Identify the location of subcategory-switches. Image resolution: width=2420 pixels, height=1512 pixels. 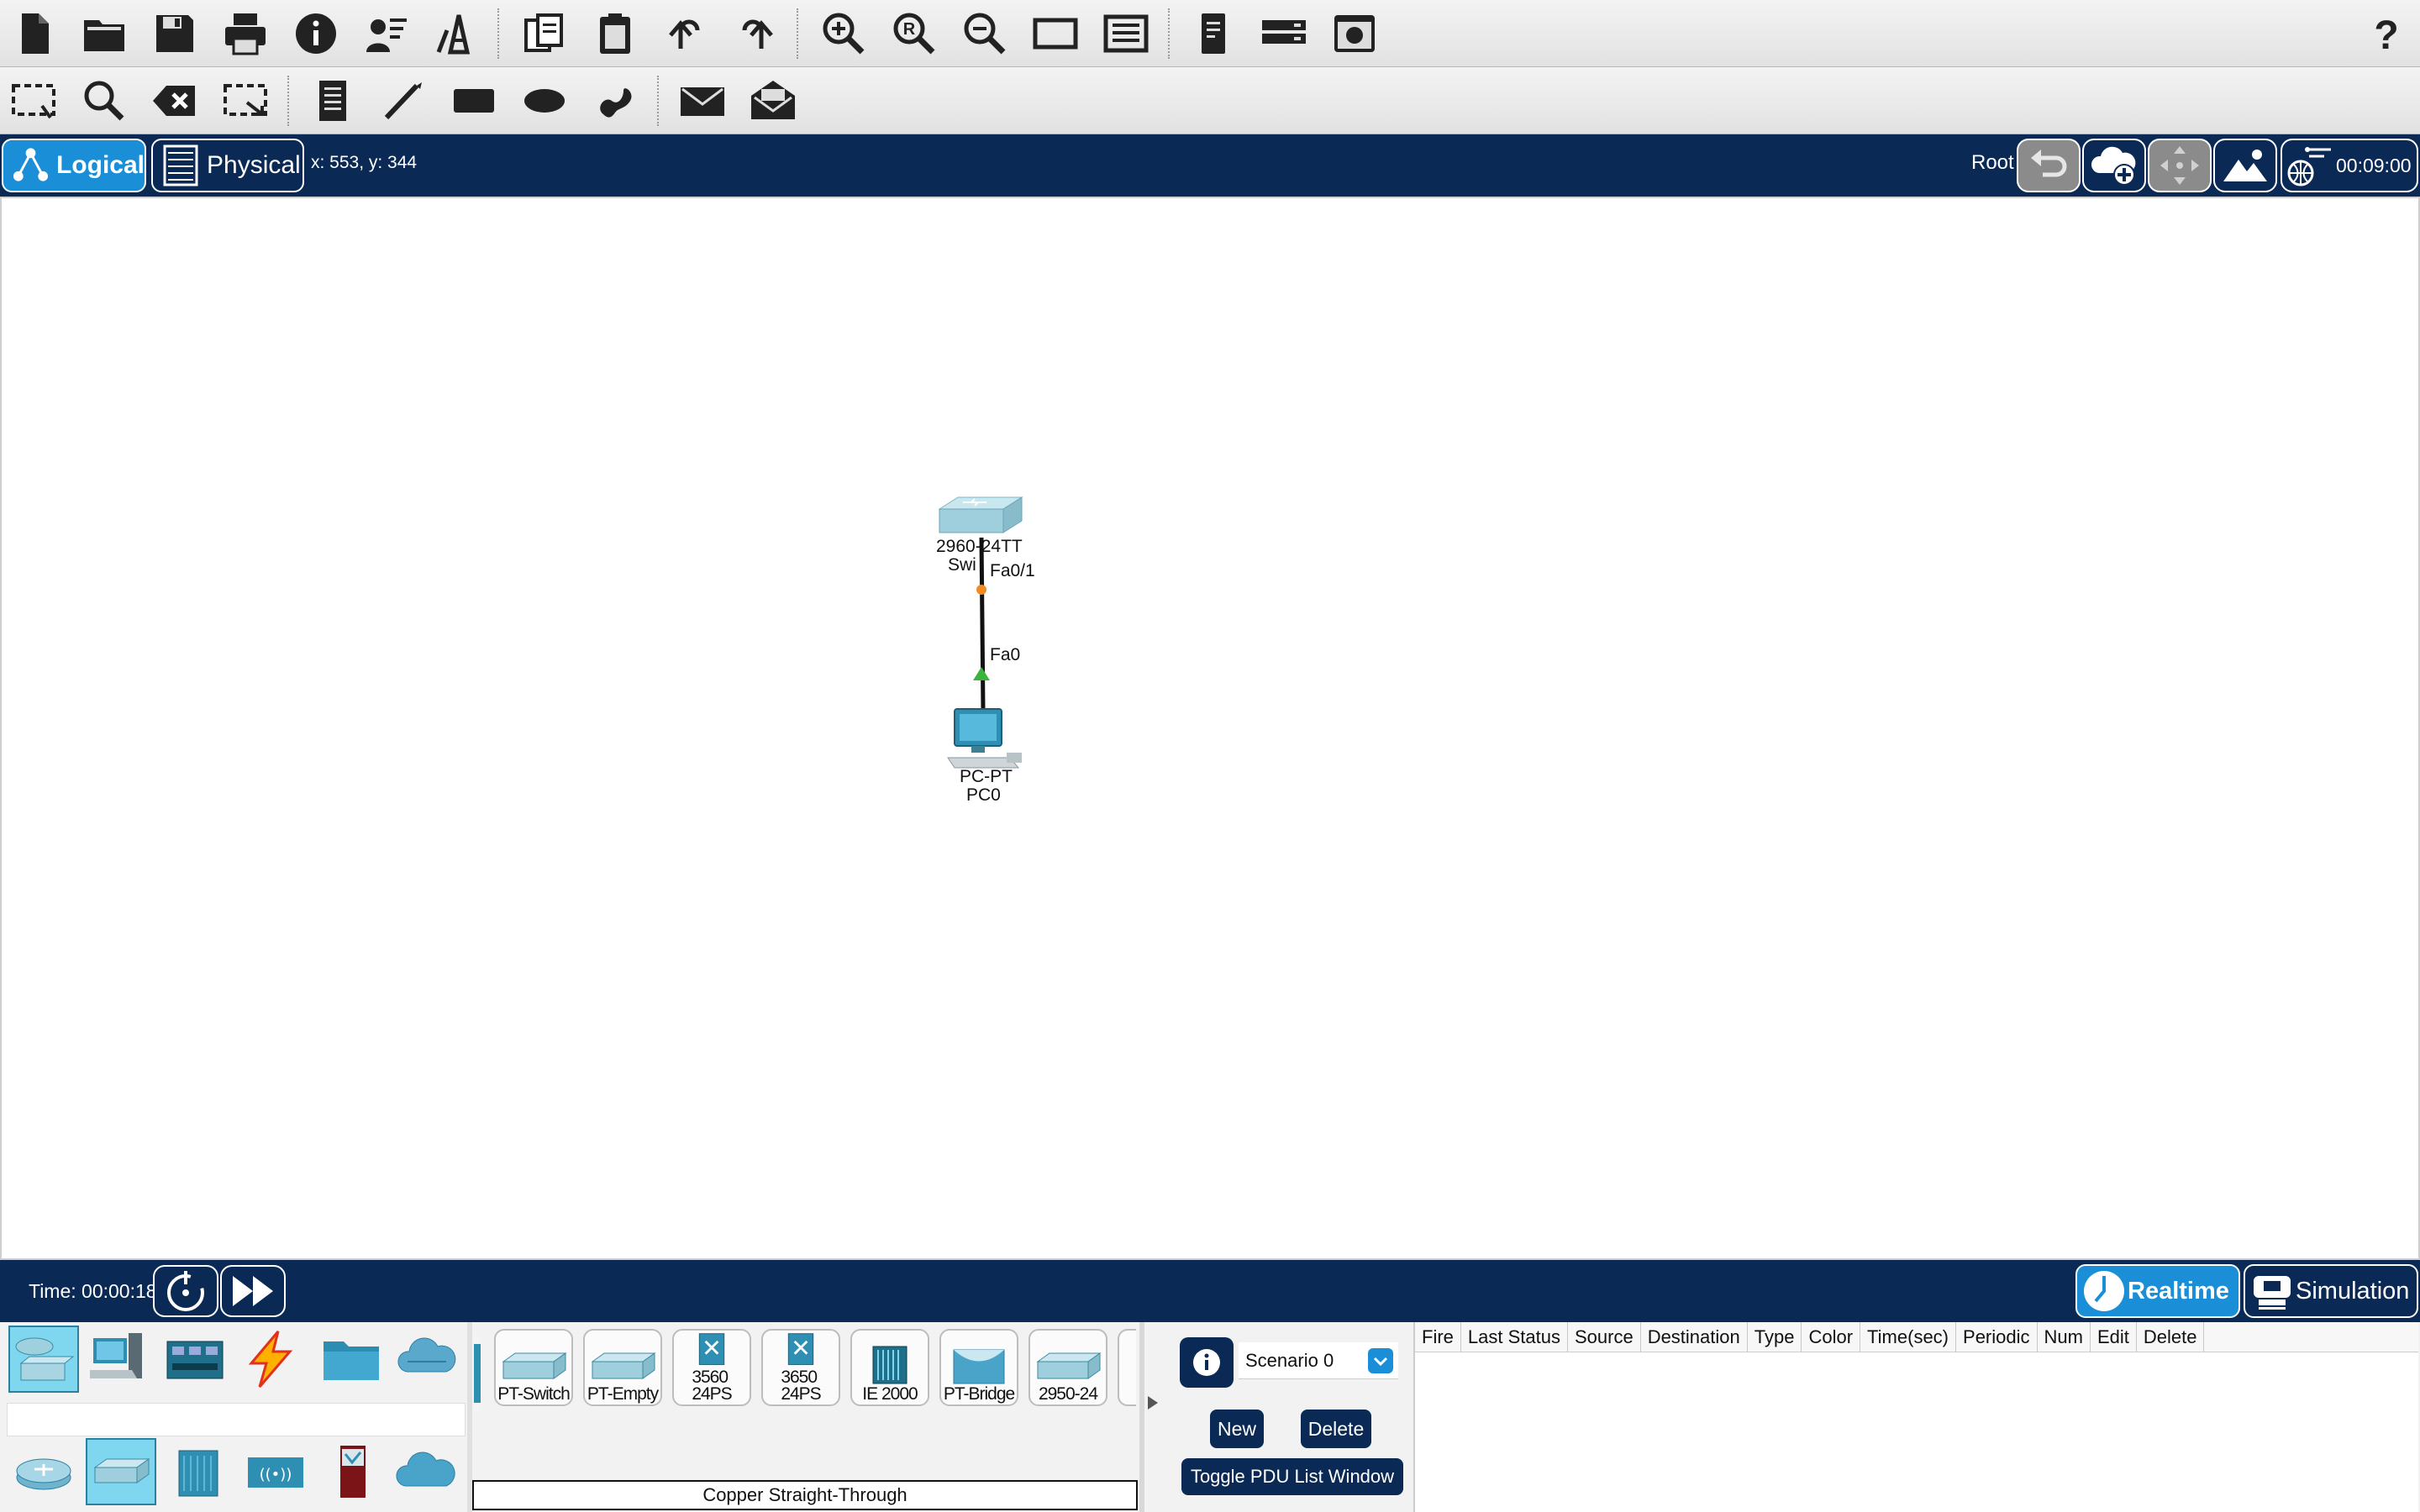
(121, 1471).